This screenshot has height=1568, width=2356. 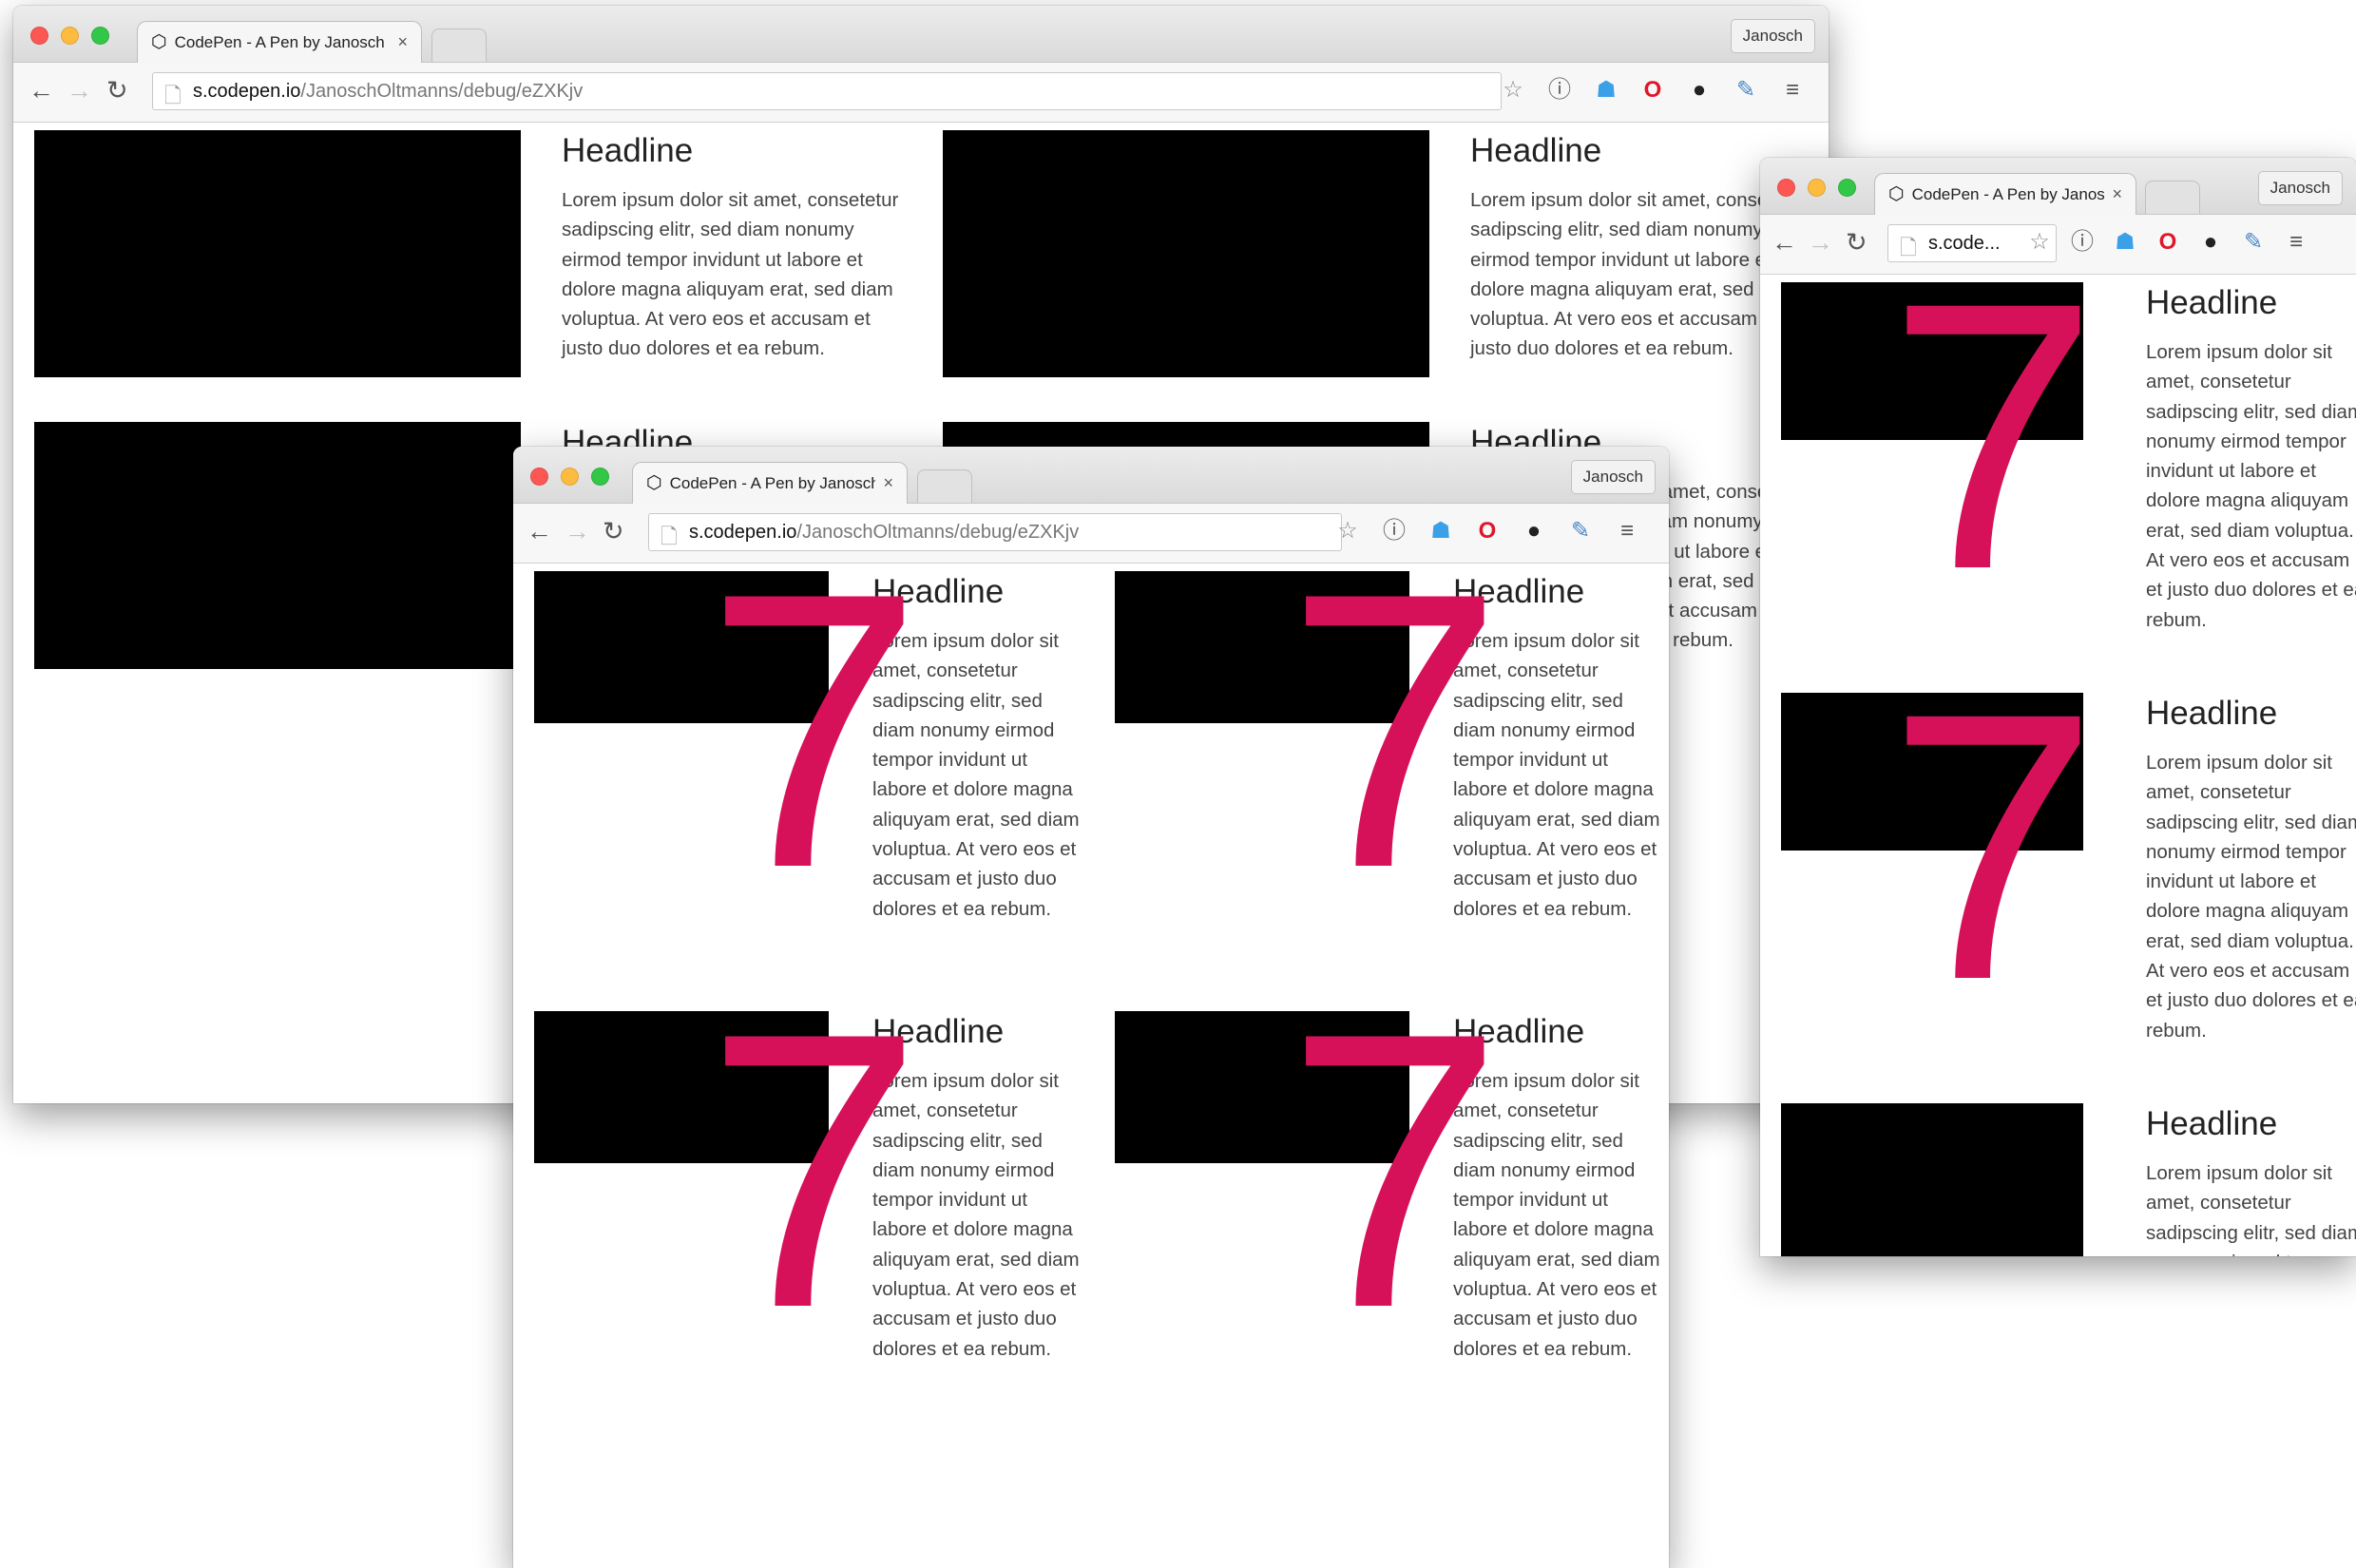 What do you see at coordinates (442, 91) in the screenshot?
I see `url-path: /JanoschOltmanns/debug/eZXKjv` at bounding box center [442, 91].